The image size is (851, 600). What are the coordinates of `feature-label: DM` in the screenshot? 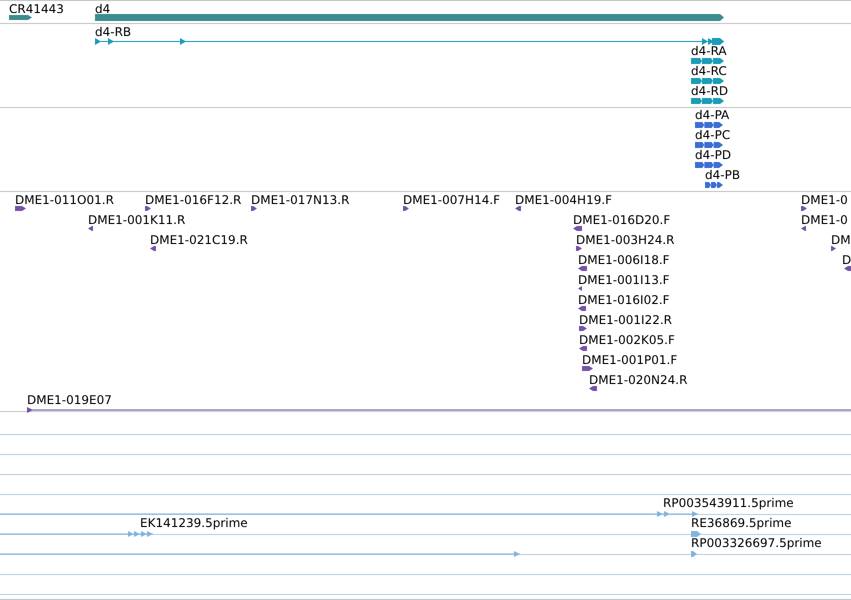 It's located at (841, 240).